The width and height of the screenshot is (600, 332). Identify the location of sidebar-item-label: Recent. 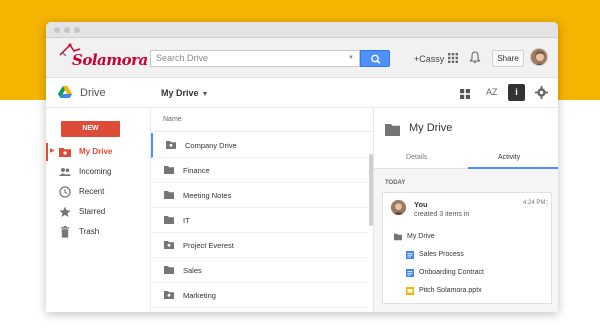
(92, 191).